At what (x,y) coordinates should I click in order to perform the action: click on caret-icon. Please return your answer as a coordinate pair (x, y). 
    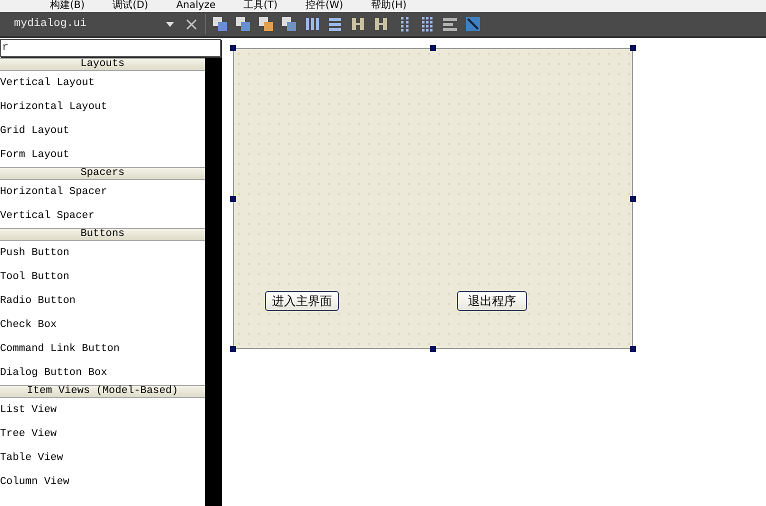
    Looking at the image, I should click on (170, 24).